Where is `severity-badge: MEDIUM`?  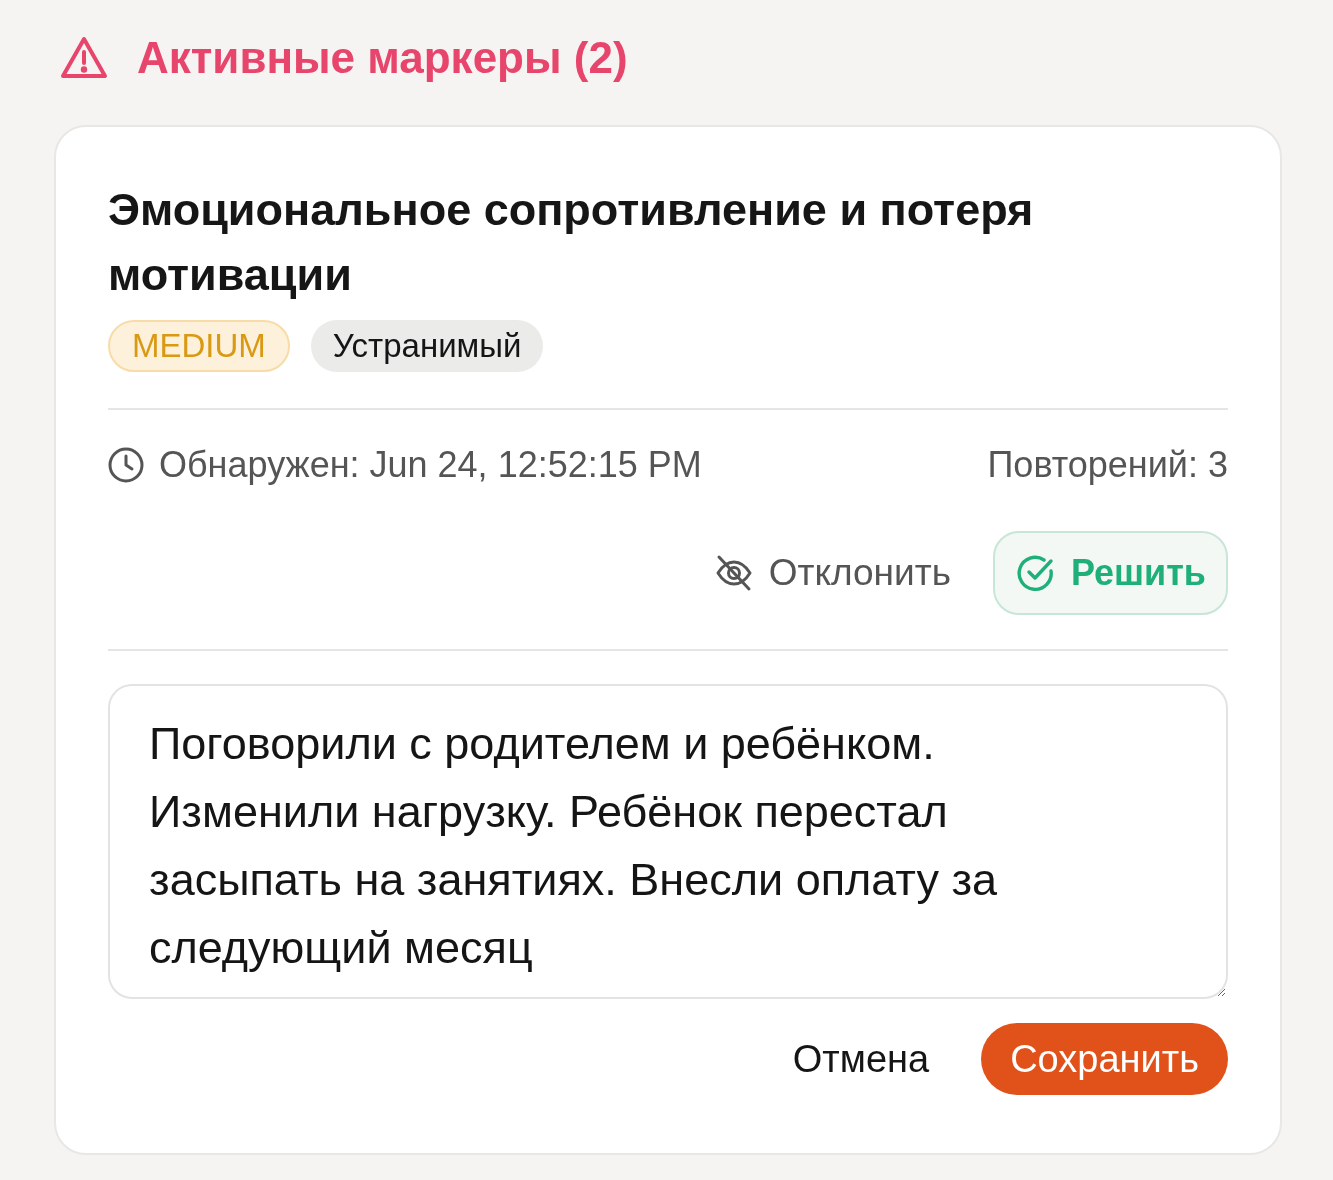
severity-badge: MEDIUM is located at coordinates (199, 346).